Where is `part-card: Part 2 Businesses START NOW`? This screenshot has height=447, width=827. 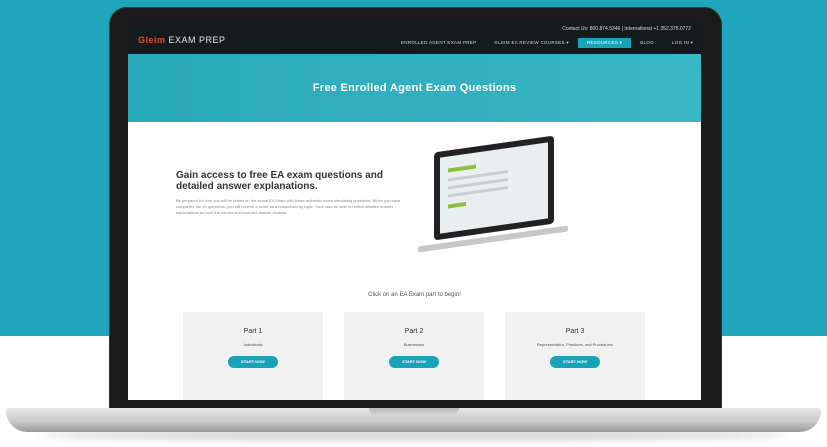 part-card: Part 2 Businesses START NOW is located at coordinates (414, 356).